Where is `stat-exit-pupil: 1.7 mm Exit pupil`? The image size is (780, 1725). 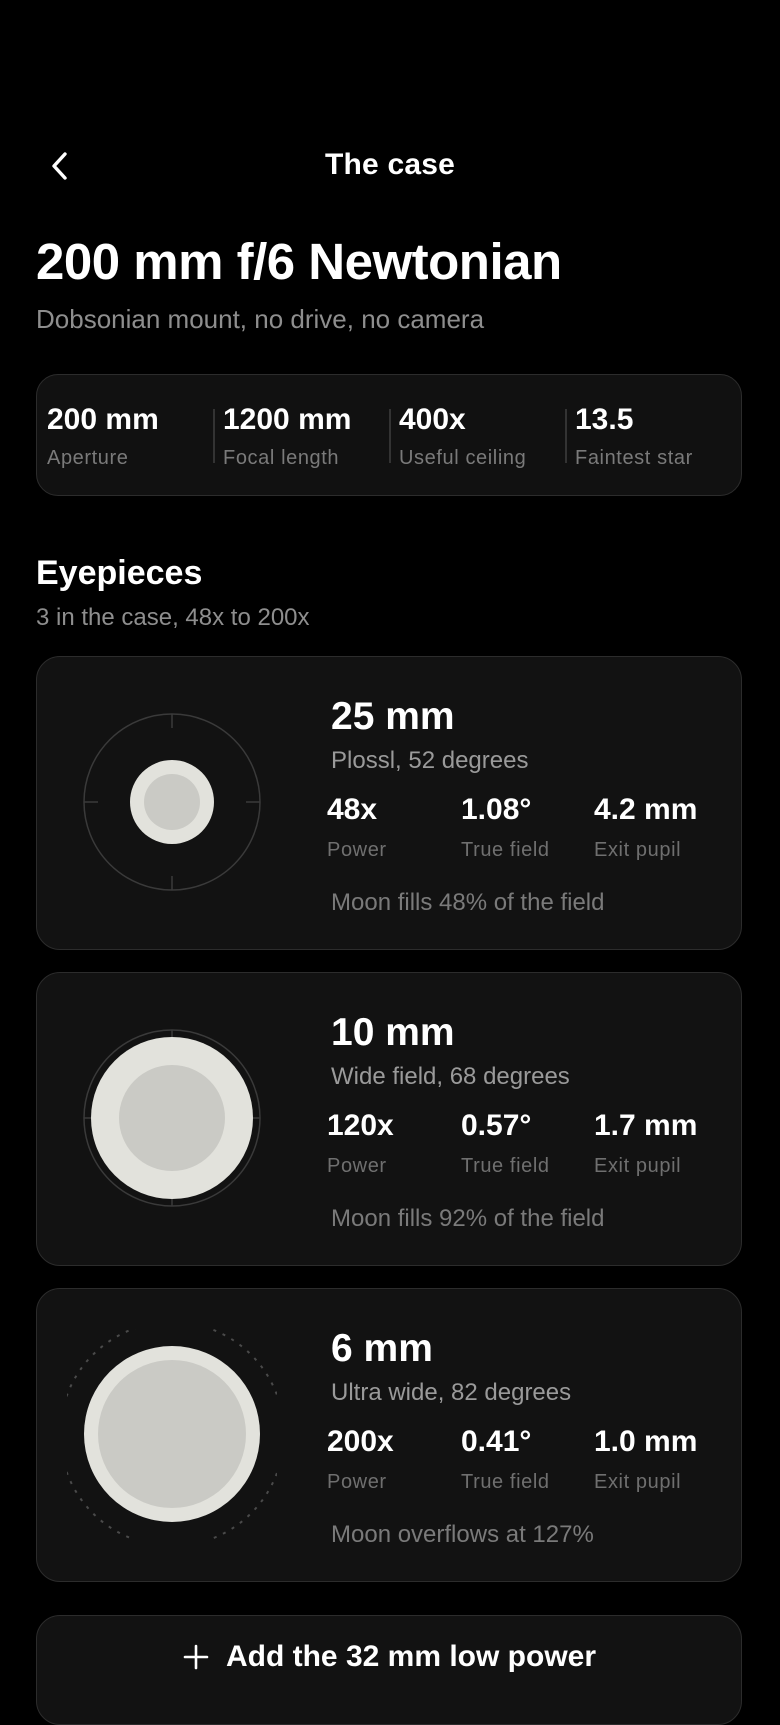
stat-exit-pupil: 1.7 mm Exit pupil is located at coordinates (645, 1144).